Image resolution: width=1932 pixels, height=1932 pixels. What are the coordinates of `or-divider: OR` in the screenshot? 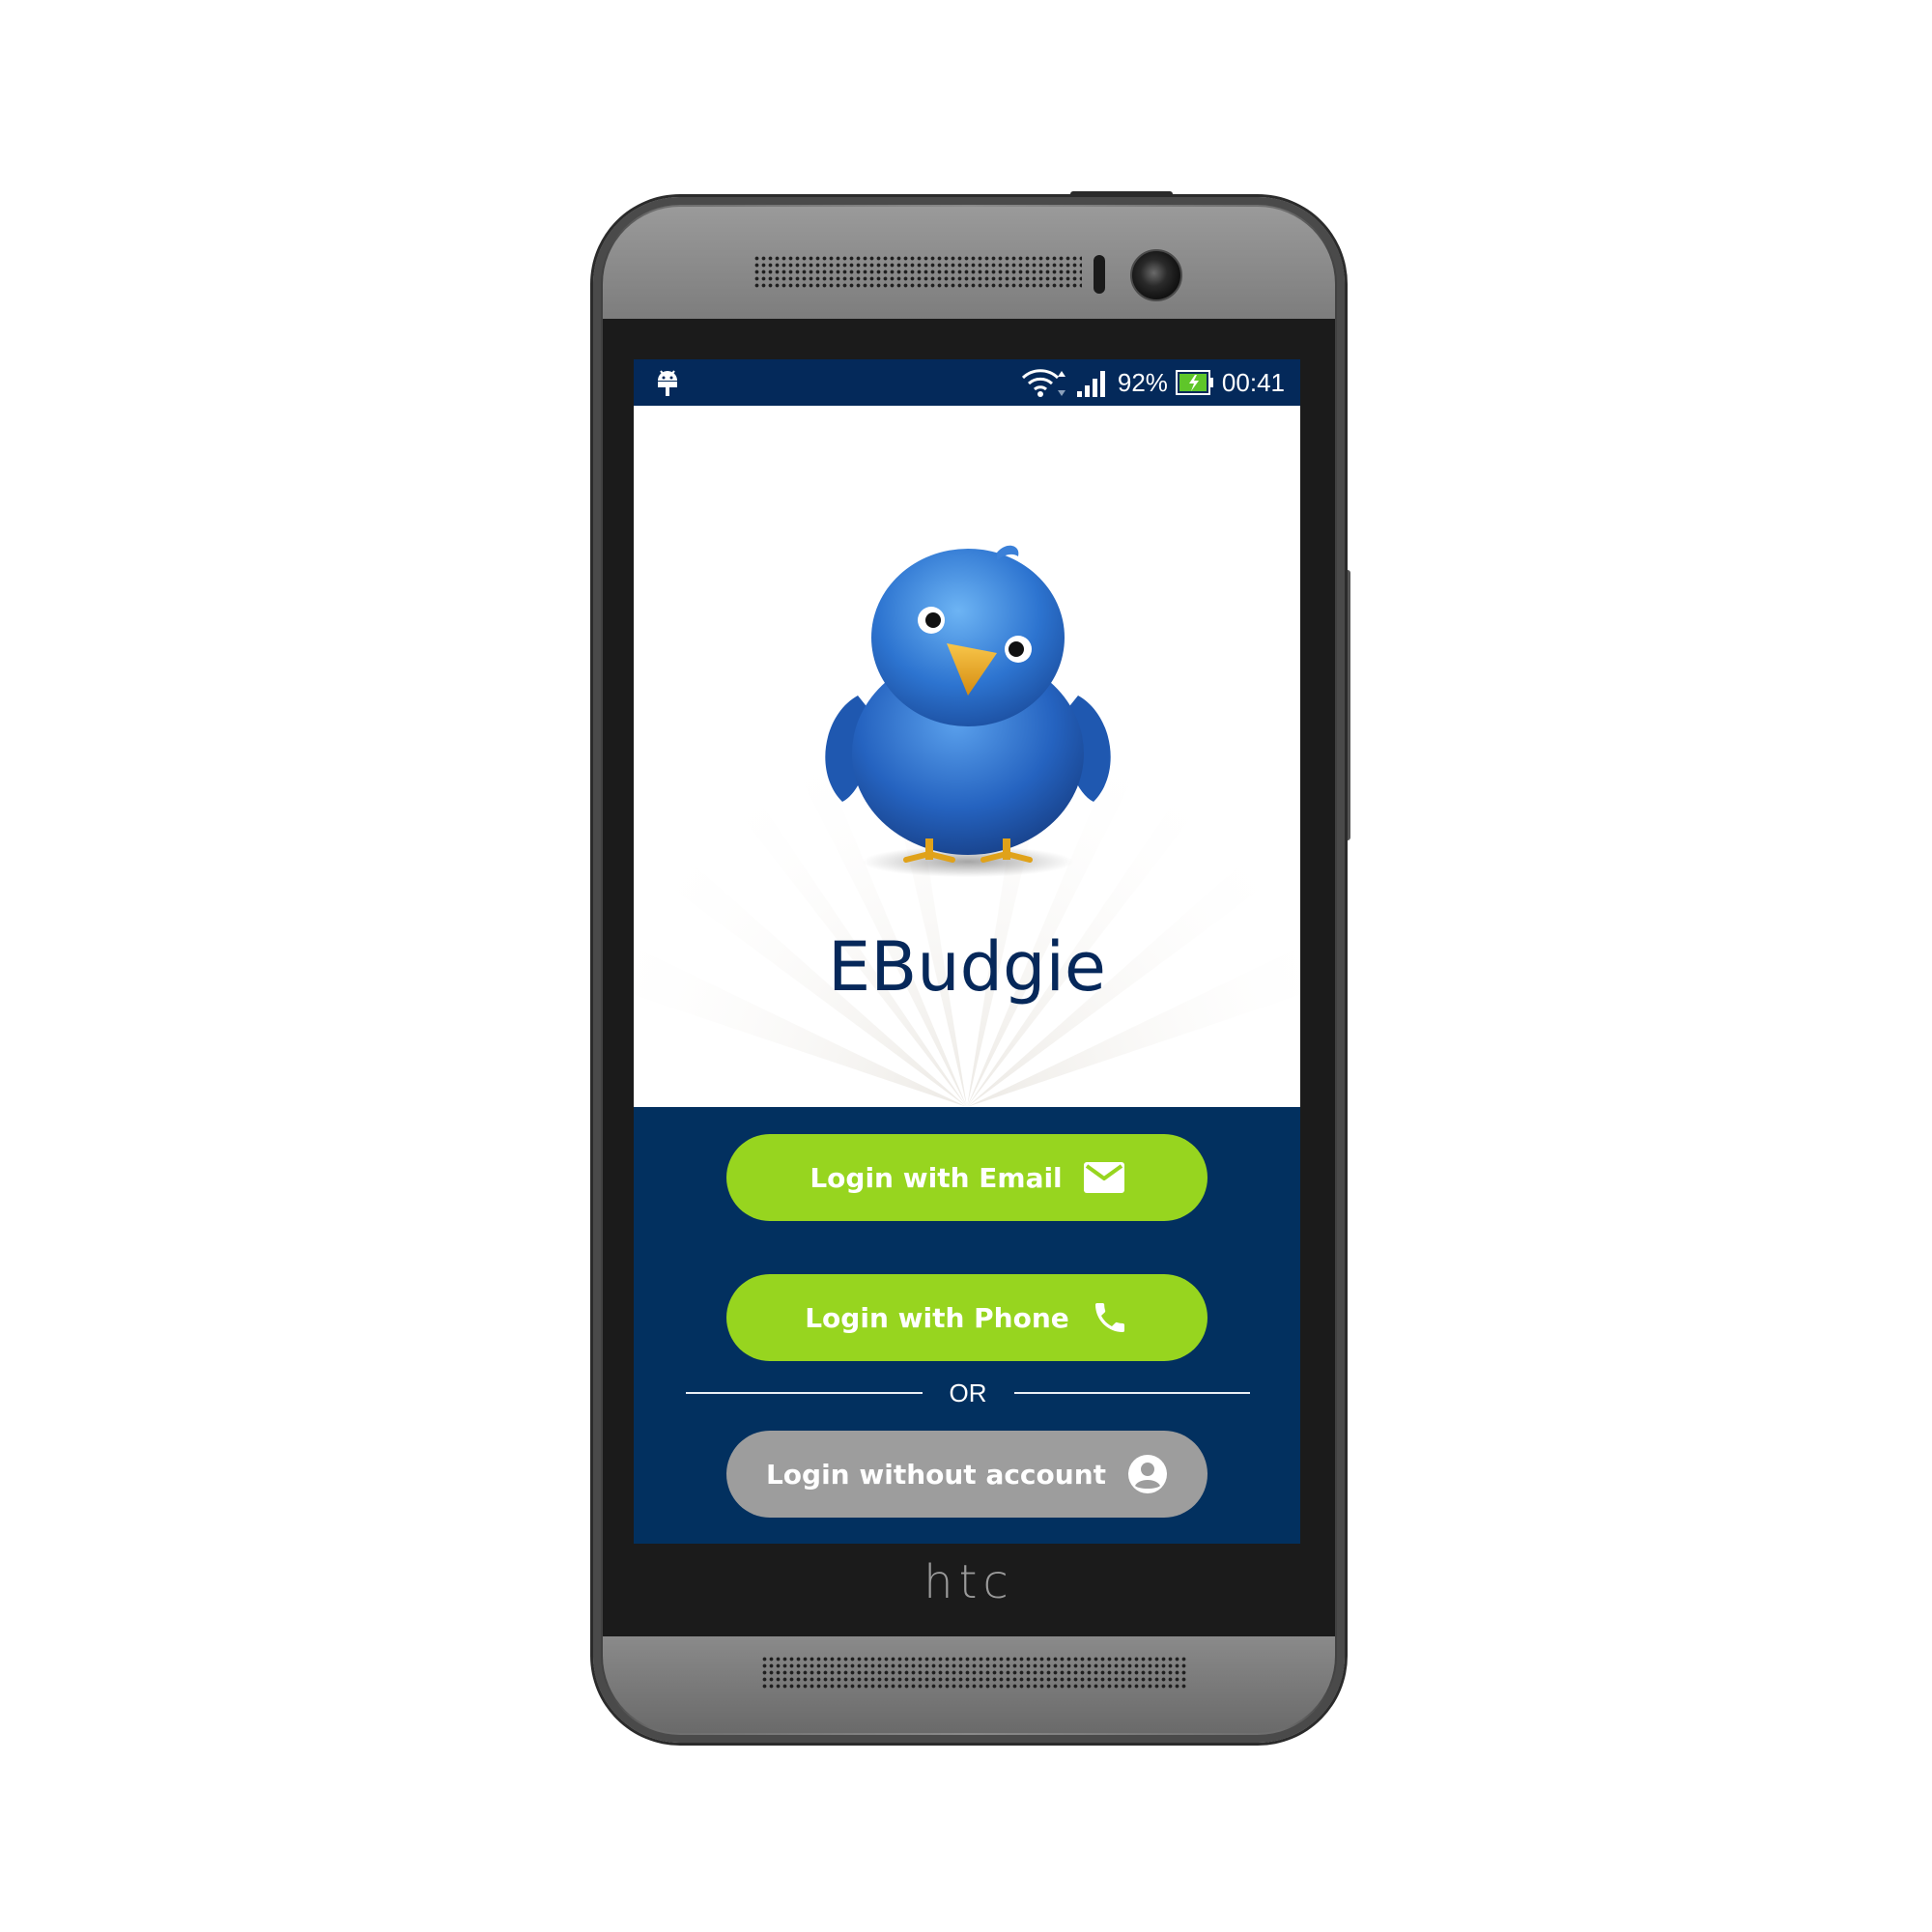 It's located at (968, 1393).